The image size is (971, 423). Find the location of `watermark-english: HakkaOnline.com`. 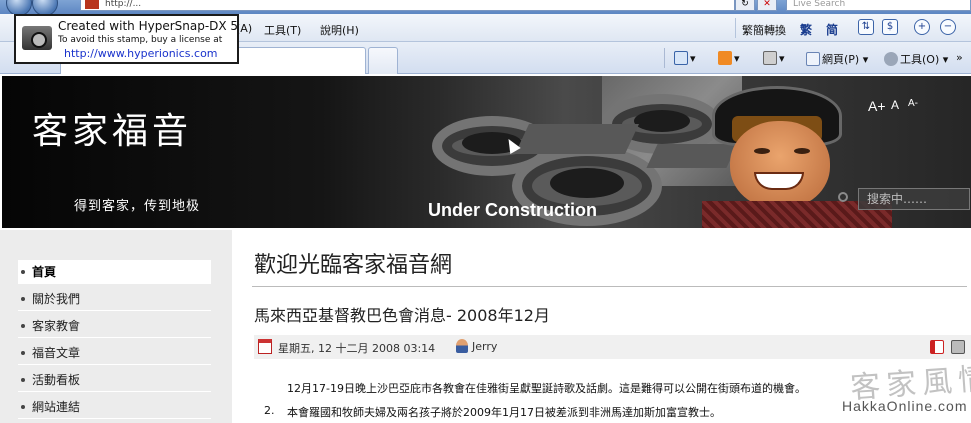

watermark-english: HakkaOnline.com is located at coordinates (905, 406).